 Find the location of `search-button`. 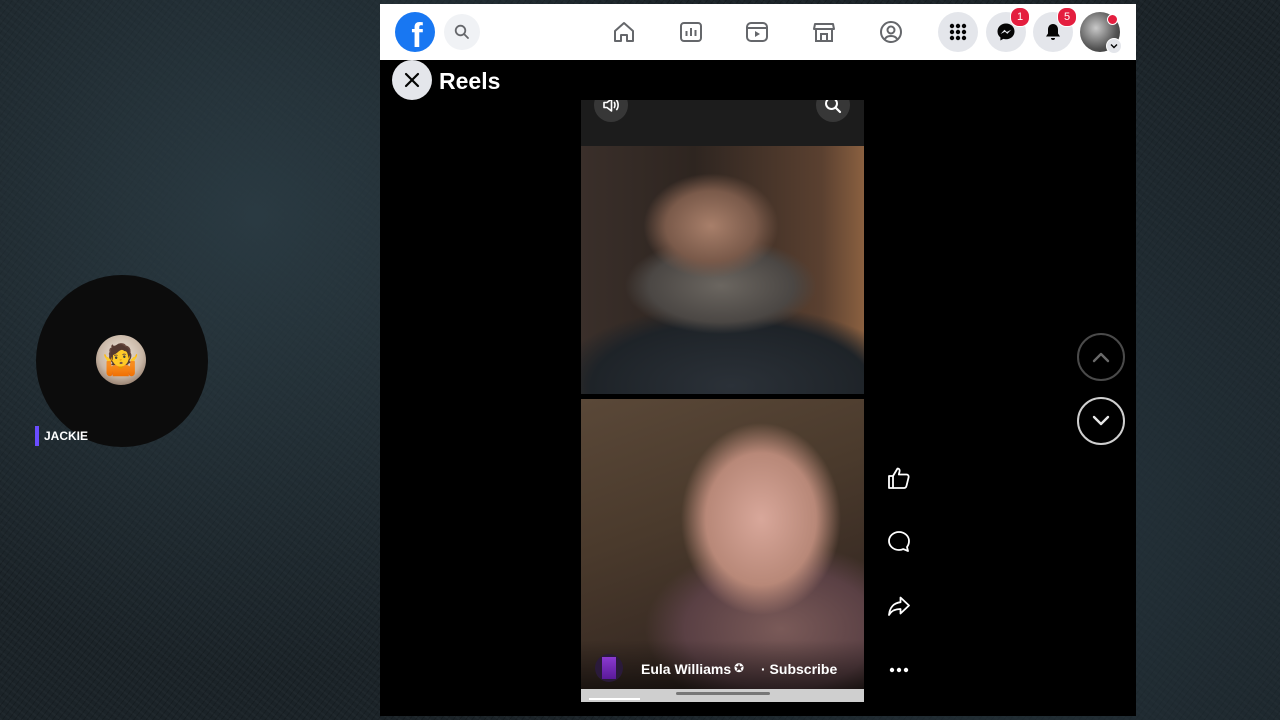

search-button is located at coordinates (462, 32).